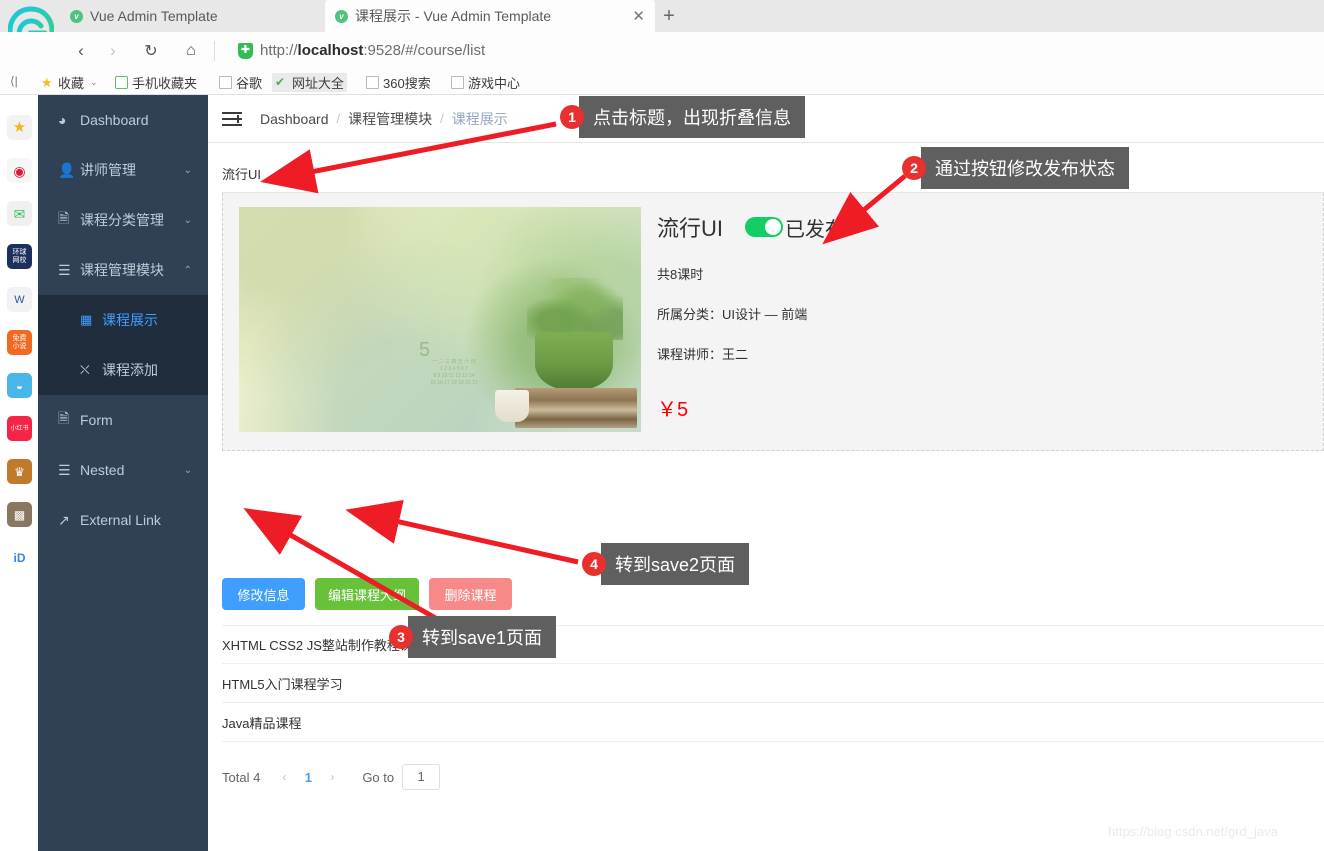 Image resolution: width=1324 pixels, height=851 pixels. Describe the element at coordinates (214, 51) in the screenshot. I see `toolbar-divider` at that location.